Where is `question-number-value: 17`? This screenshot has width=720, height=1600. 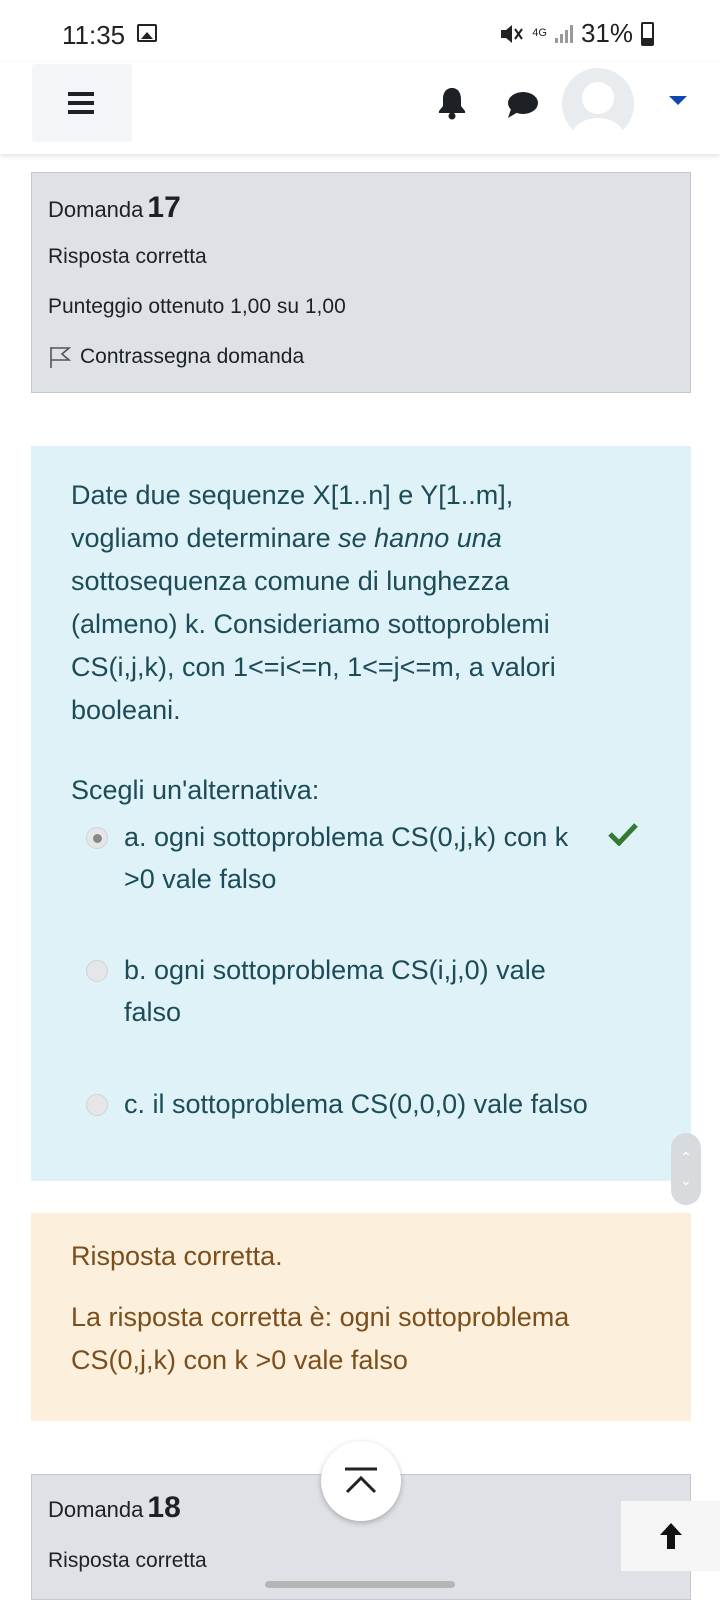
question-number-value: 17 is located at coordinates (164, 207).